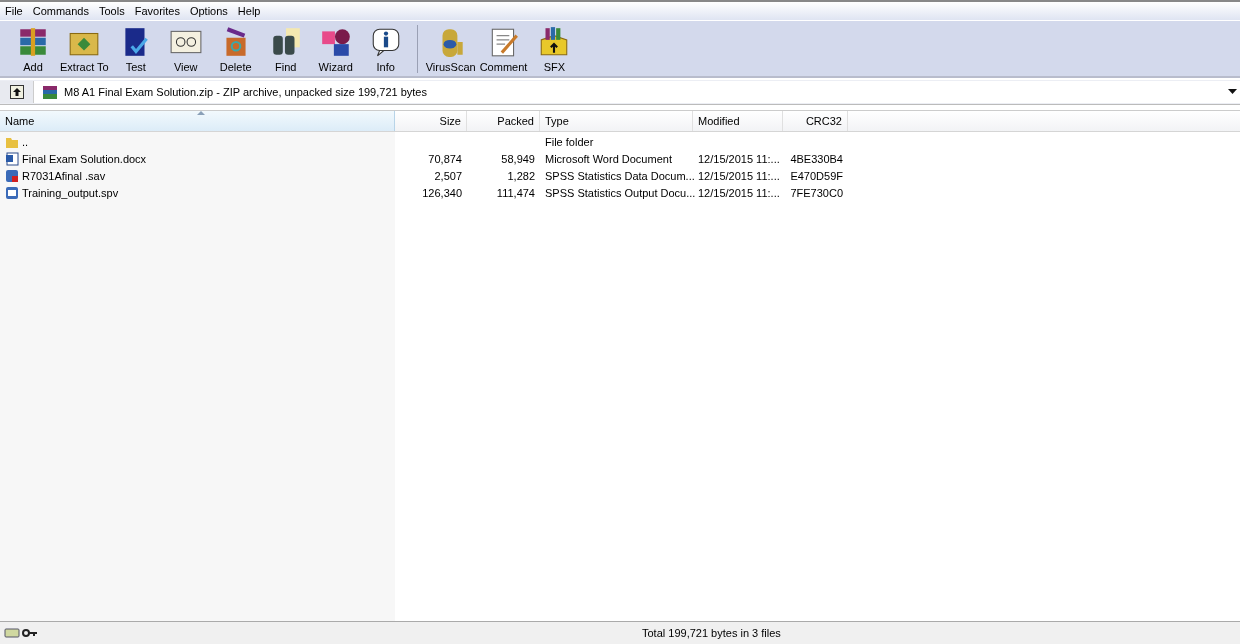 The image size is (1240, 644). What do you see at coordinates (445, 158) in the screenshot?
I see `table-cell: 70,874` at bounding box center [445, 158].